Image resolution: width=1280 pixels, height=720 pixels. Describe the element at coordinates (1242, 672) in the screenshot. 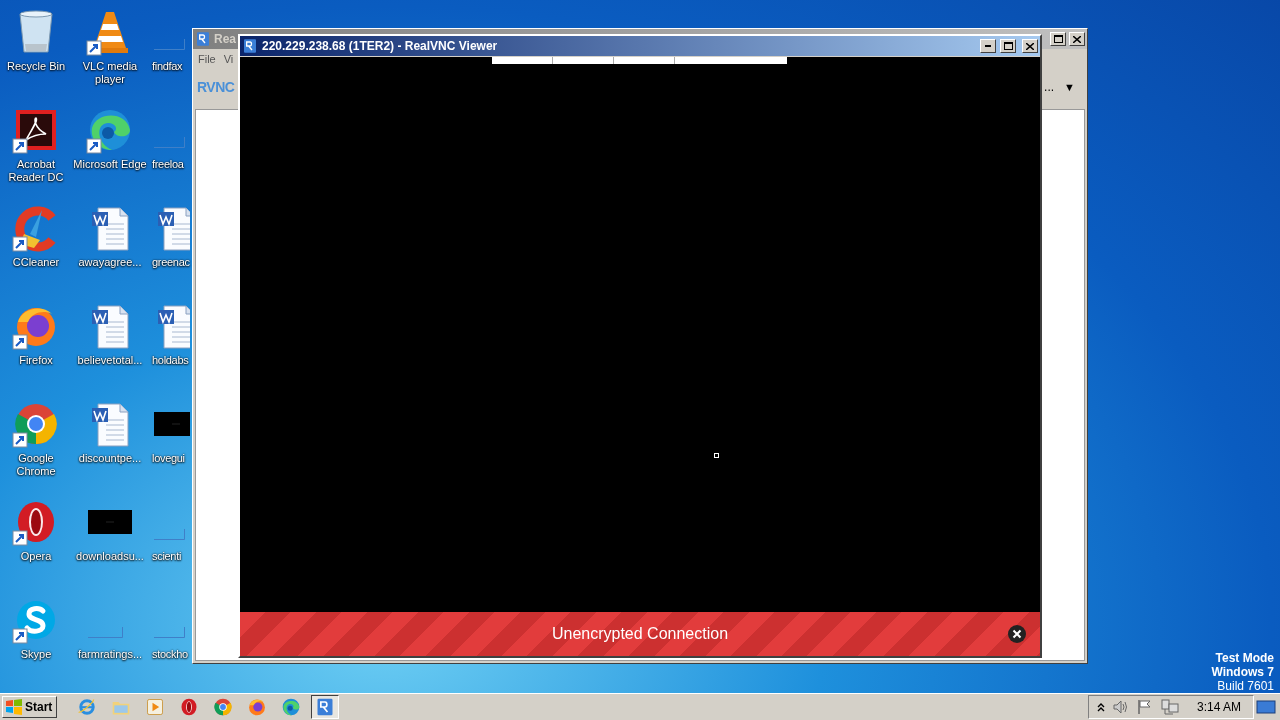

I see `system-notice: Windows 7` at that location.